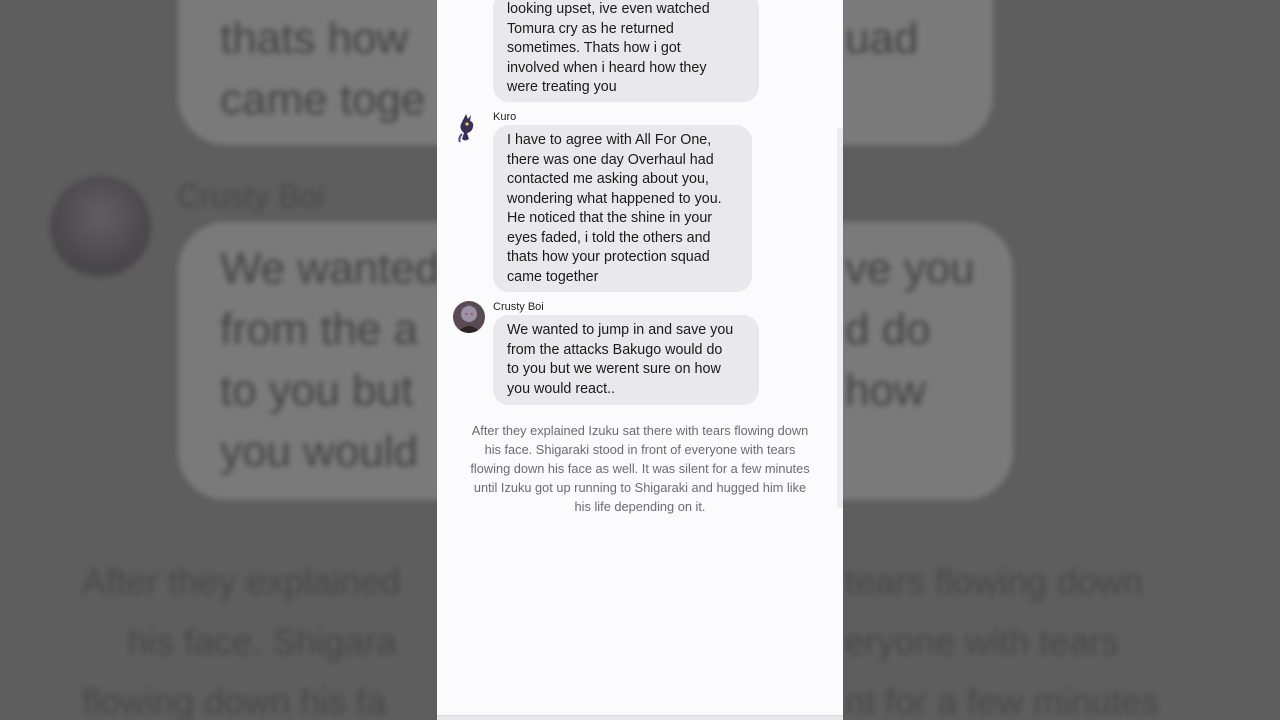  What do you see at coordinates (608, 257) in the screenshot?
I see `message-line: thats how your protection squad` at bounding box center [608, 257].